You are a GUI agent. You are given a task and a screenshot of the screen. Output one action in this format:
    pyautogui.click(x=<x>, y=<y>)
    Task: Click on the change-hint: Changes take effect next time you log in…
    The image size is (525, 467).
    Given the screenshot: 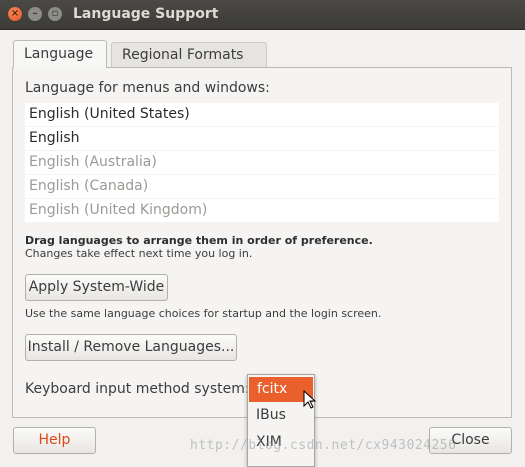 What is the action you would take?
    pyautogui.click(x=139, y=253)
    